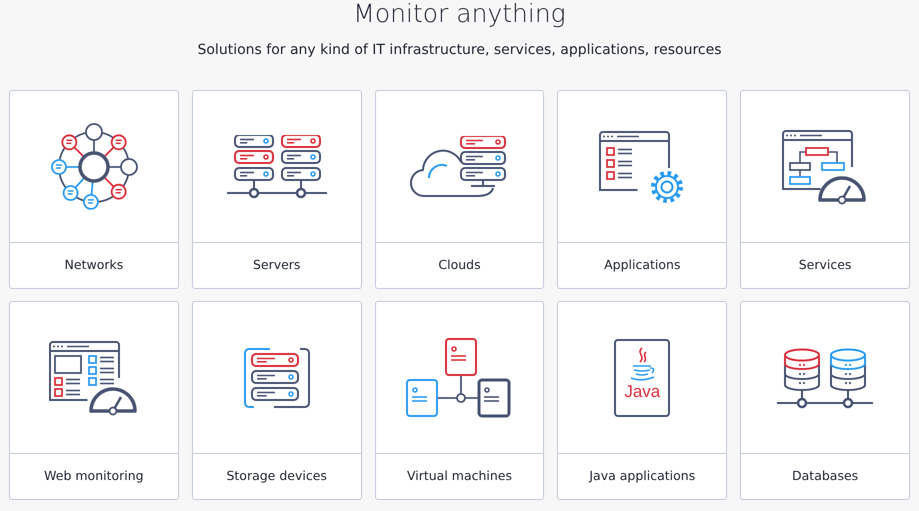 The width and height of the screenshot is (919, 511). What do you see at coordinates (94, 476) in the screenshot?
I see `card-label: Web monitoring` at bounding box center [94, 476].